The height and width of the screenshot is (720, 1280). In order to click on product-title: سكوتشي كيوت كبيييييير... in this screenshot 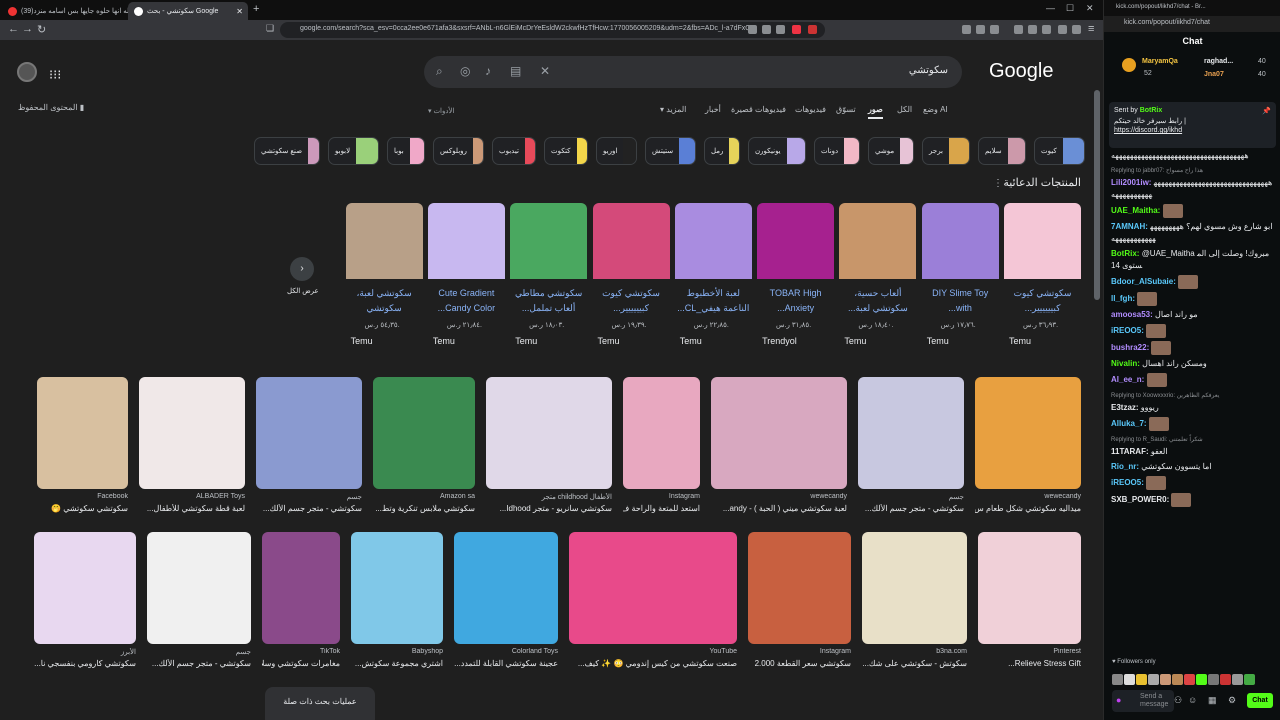, I will do `click(631, 301)`.